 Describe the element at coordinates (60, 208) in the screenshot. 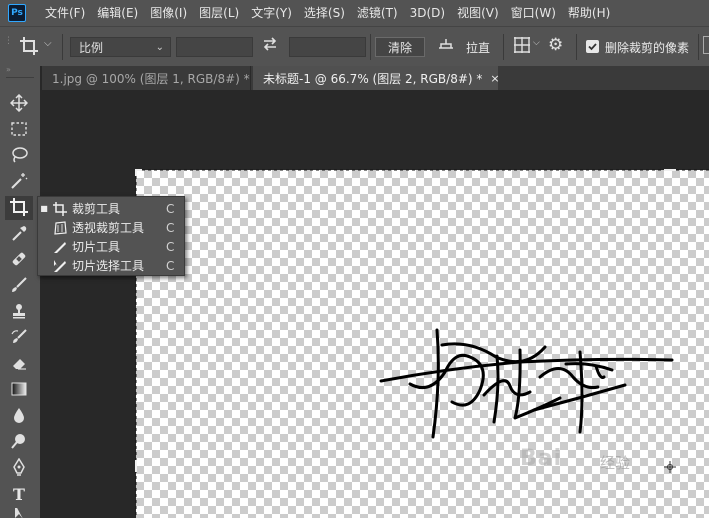

I see `crop-icon` at that location.